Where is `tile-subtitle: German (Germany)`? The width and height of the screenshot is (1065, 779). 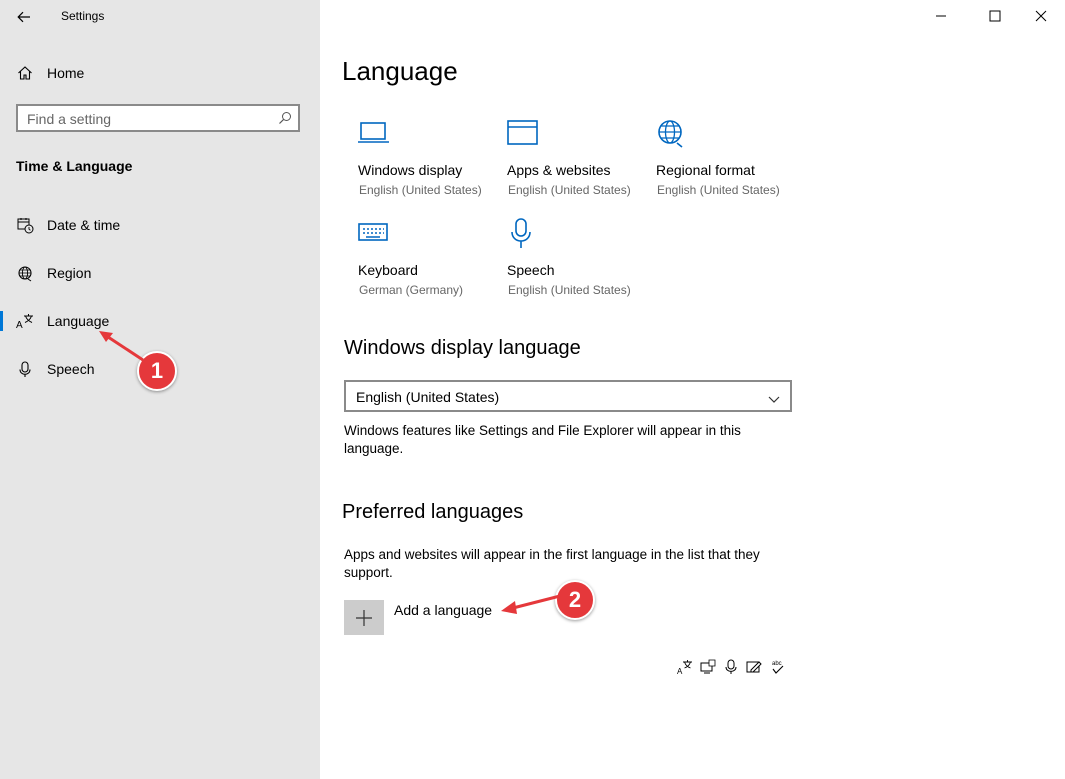 tile-subtitle: German (Germany) is located at coordinates (411, 290).